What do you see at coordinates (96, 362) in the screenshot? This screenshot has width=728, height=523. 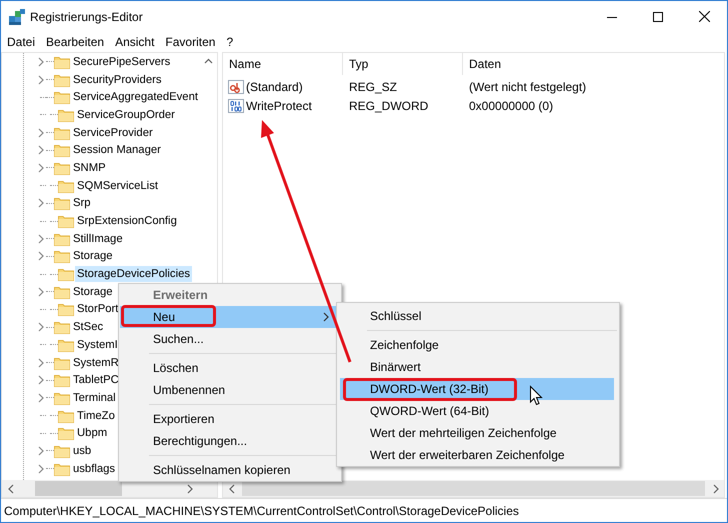 I see `tree-item: SystemR` at bounding box center [96, 362].